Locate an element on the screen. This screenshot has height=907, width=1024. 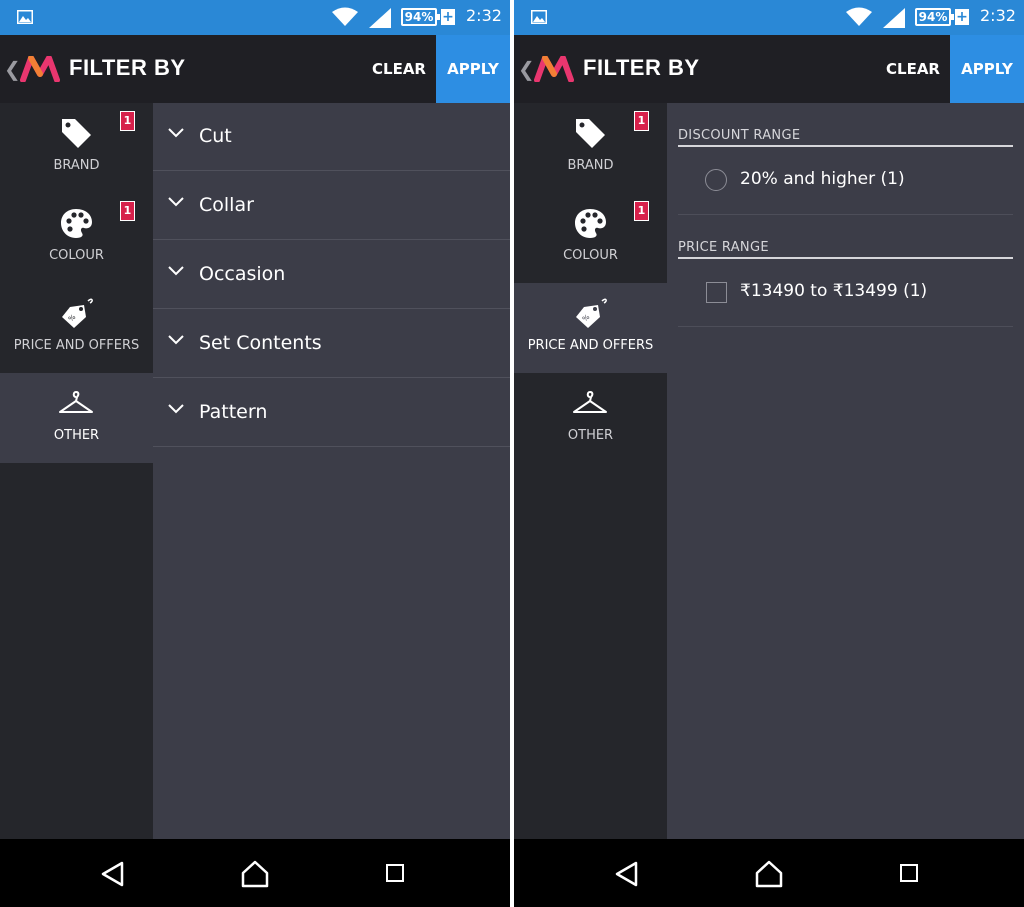
accordion-item-set-contents: Set Contents is located at coordinates (331, 344).